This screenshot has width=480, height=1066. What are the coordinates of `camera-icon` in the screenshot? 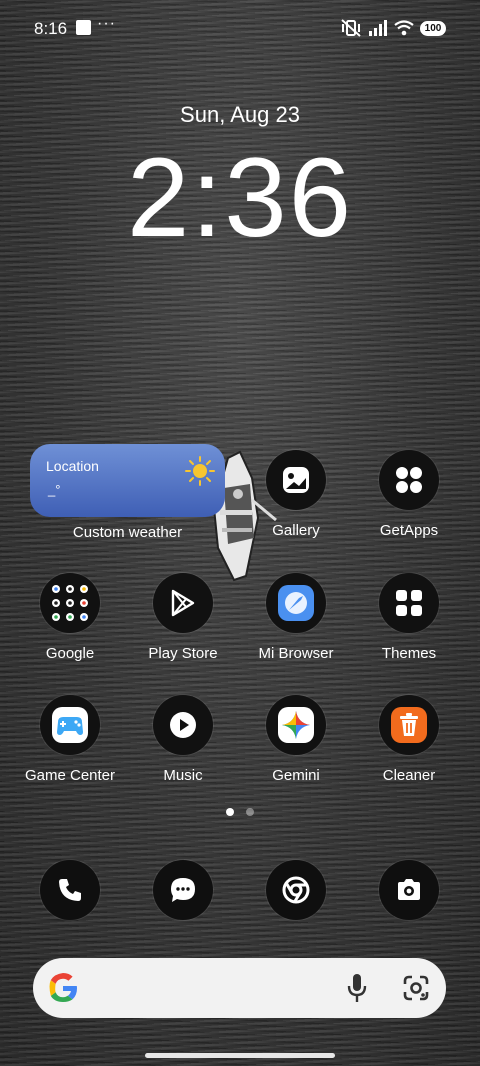 It's located at (409, 889).